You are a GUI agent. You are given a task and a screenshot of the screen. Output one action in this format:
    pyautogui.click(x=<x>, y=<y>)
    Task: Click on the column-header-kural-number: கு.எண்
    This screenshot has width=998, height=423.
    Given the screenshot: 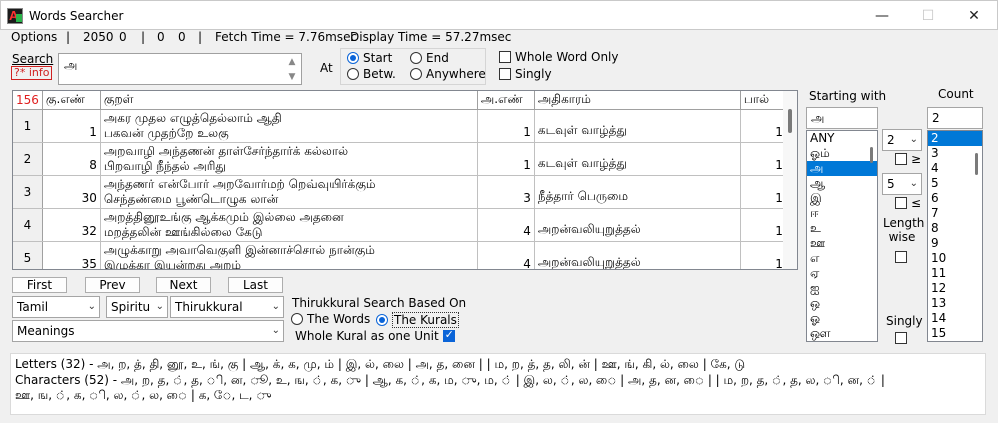 What is the action you would take?
    pyautogui.click(x=71, y=100)
    